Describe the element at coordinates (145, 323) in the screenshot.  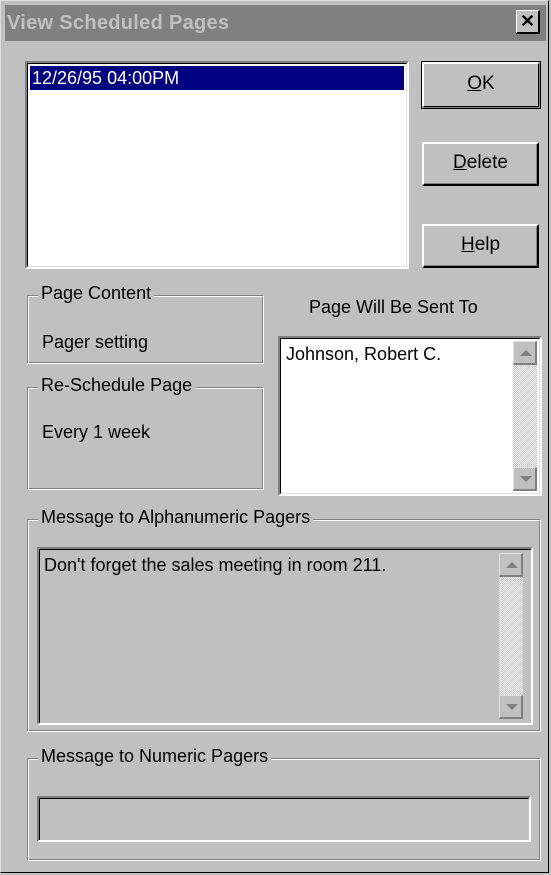
I see `page-content-group: Page Content Pager setting` at that location.